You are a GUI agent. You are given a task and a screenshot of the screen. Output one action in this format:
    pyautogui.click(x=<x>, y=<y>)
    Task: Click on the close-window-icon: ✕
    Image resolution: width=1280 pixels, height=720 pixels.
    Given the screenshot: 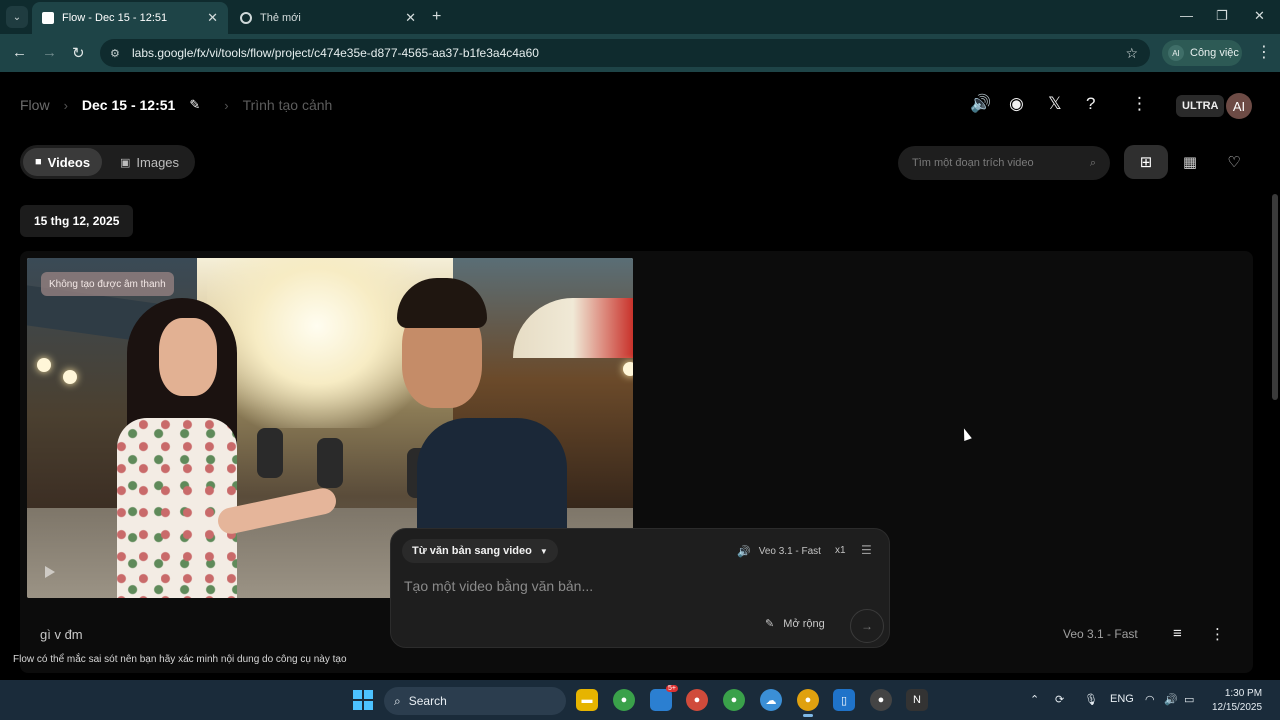 What is the action you would take?
    pyautogui.click(x=1259, y=16)
    